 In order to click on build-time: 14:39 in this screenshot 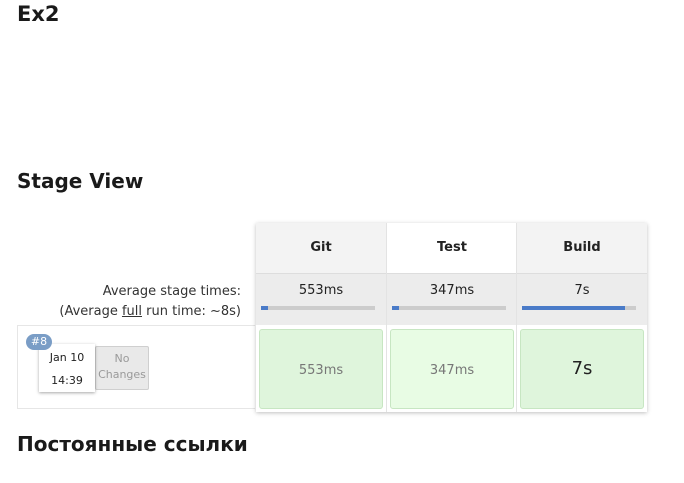, I will do `click(67, 380)`.